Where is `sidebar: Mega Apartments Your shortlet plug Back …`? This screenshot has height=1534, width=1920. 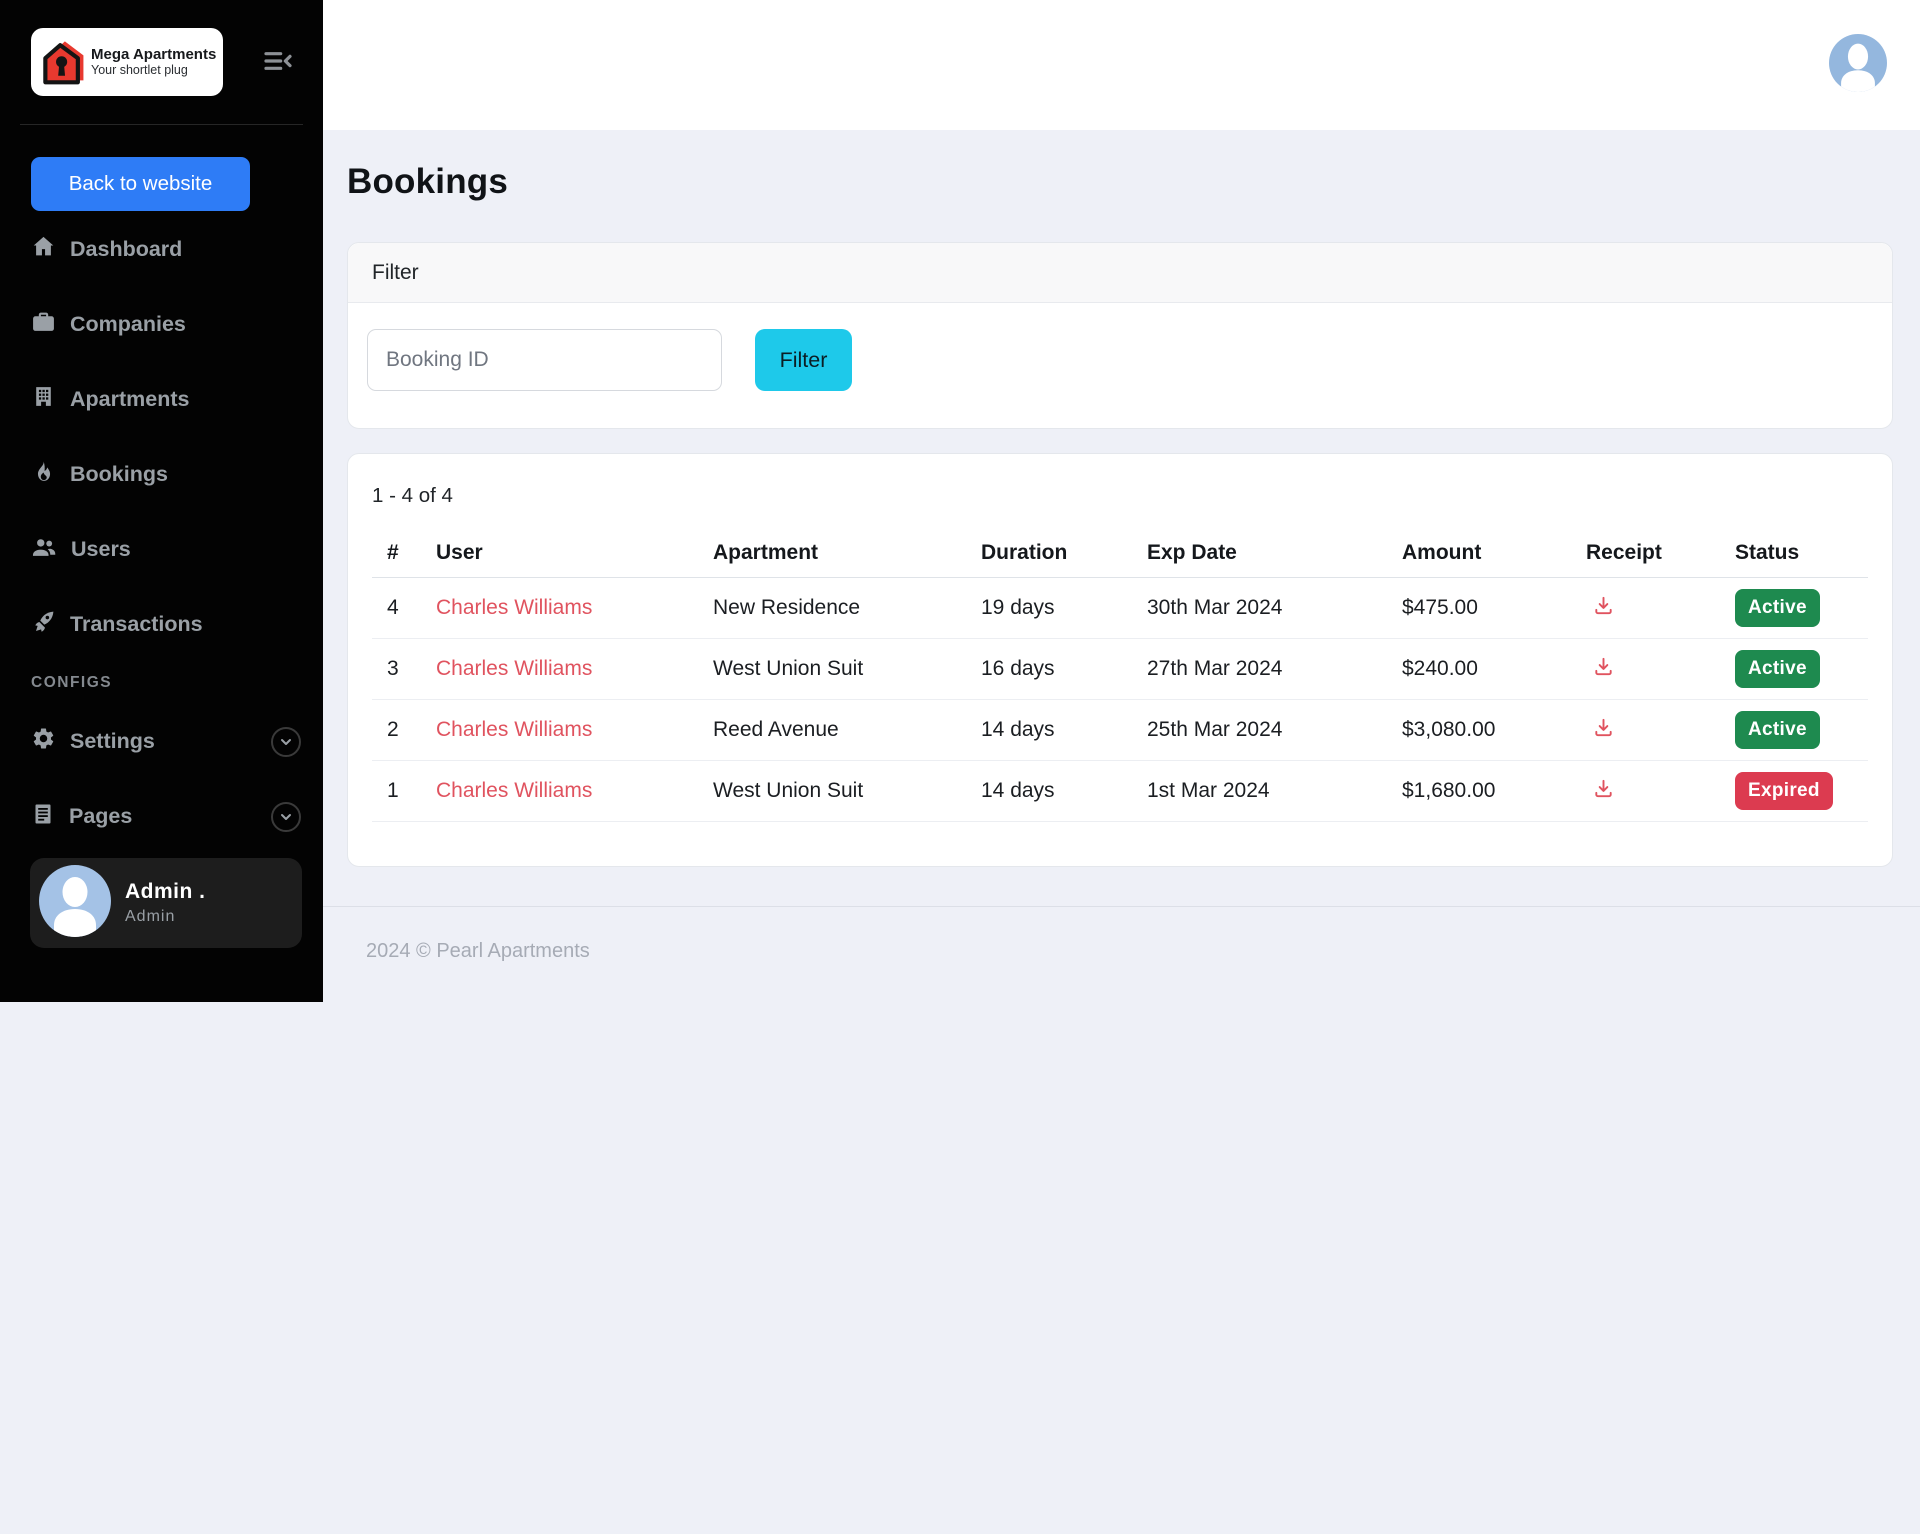 sidebar: Mega Apartments Your shortlet plug Back … is located at coordinates (161, 501).